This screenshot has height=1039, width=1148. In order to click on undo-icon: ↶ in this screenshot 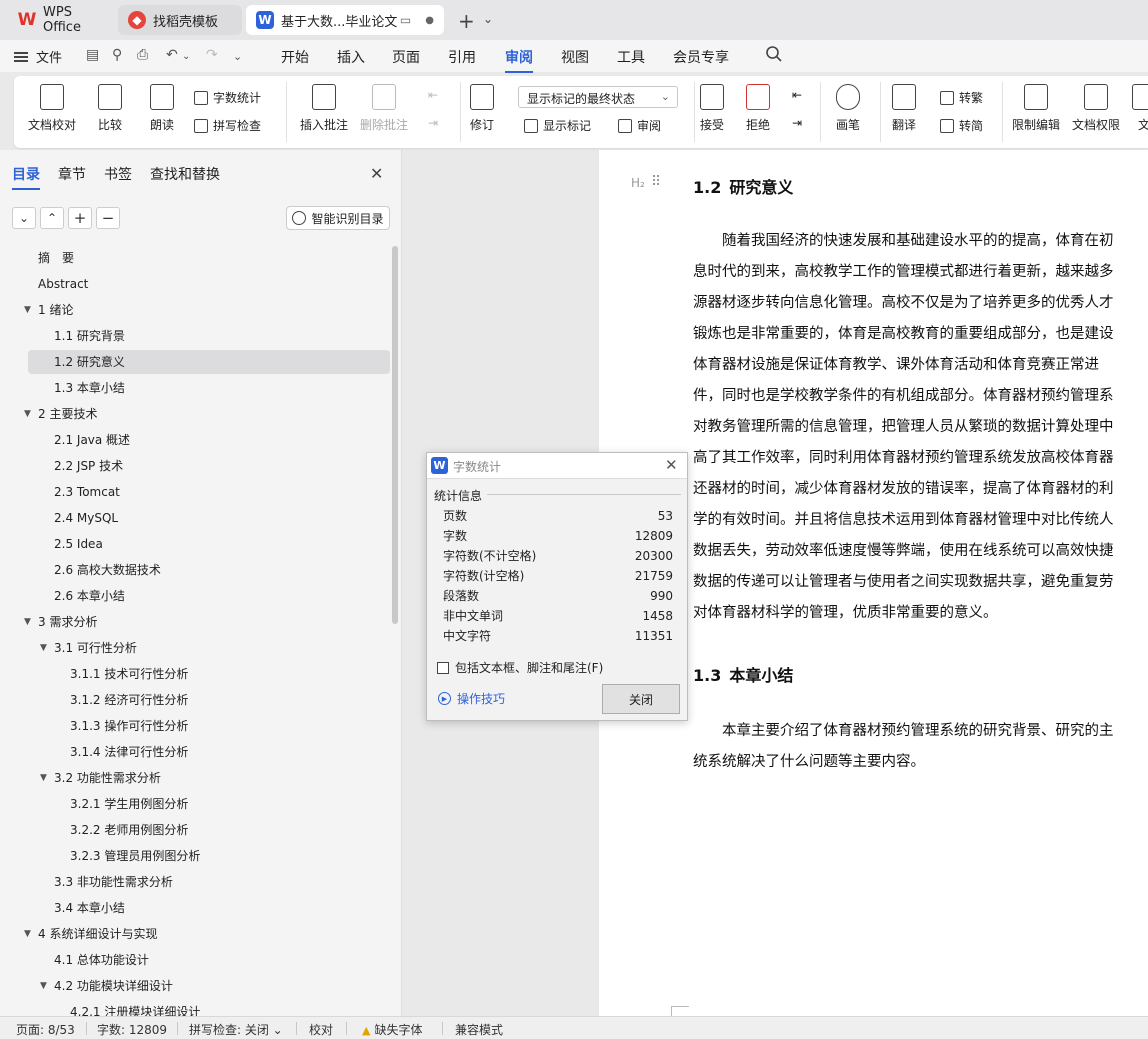, I will do `click(172, 55)`.